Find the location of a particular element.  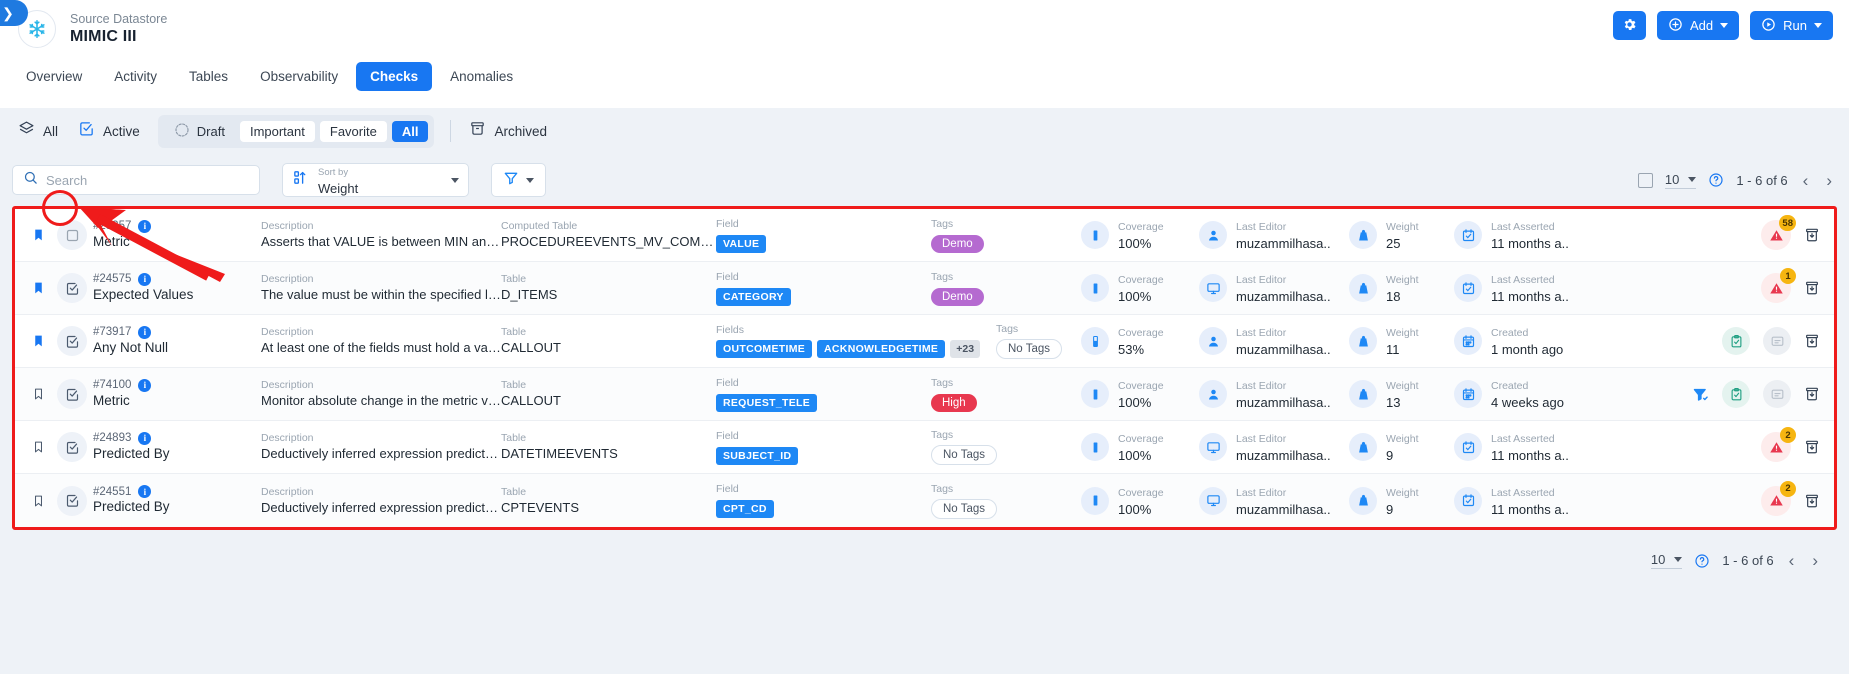

tab-observability: Observability is located at coordinates (299, 76).